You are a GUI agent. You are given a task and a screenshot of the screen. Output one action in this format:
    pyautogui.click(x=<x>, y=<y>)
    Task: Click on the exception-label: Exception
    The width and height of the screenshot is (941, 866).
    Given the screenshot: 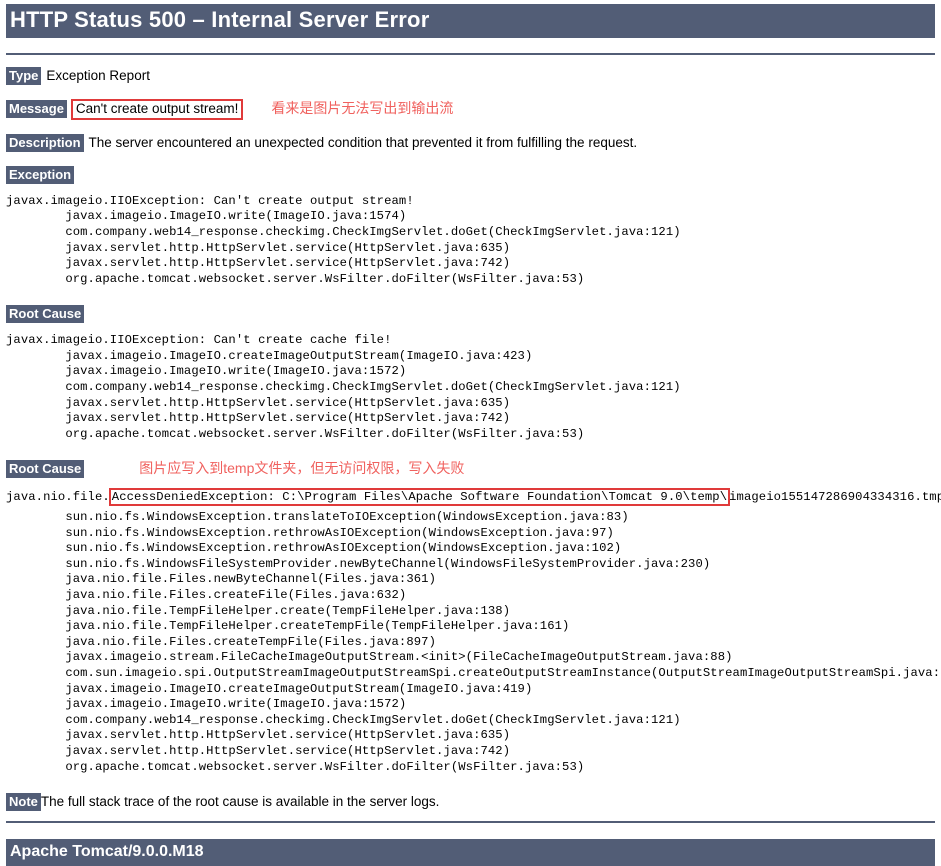 What is the action you would take?
    pyautogui.click(x=40, y=174)
    